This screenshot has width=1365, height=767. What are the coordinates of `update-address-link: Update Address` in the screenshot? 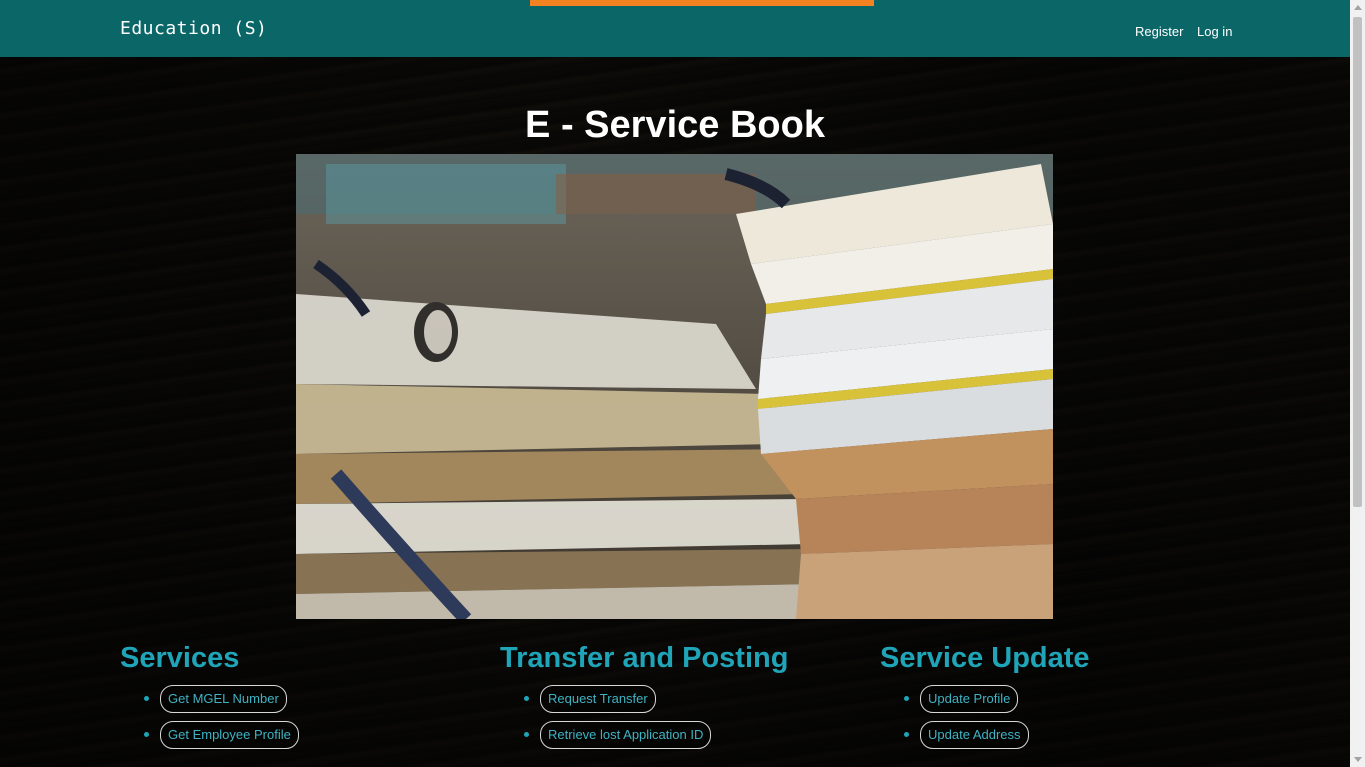 It's located at (974, 735).